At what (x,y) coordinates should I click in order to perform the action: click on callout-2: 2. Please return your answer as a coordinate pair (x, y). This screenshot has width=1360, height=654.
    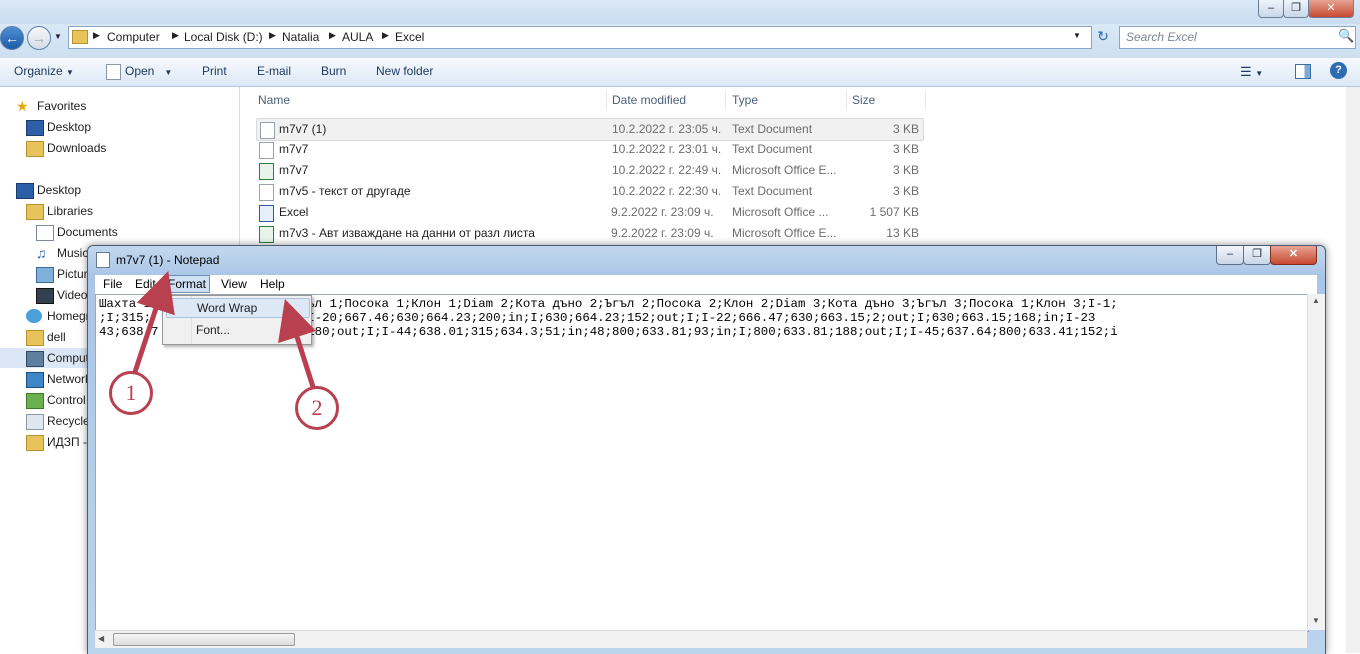
    Looking at the image, I should click on (317, 408).